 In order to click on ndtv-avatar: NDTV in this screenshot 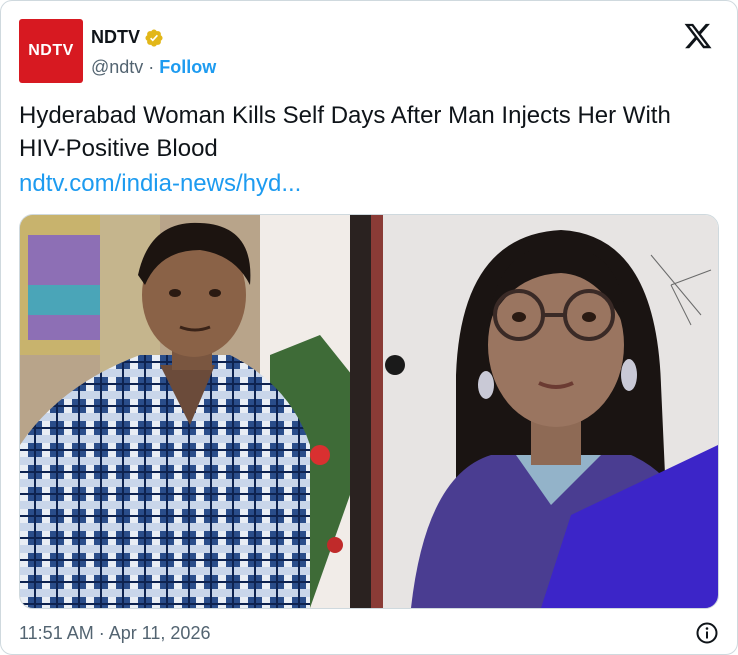, I will do `click(51, 51)`.